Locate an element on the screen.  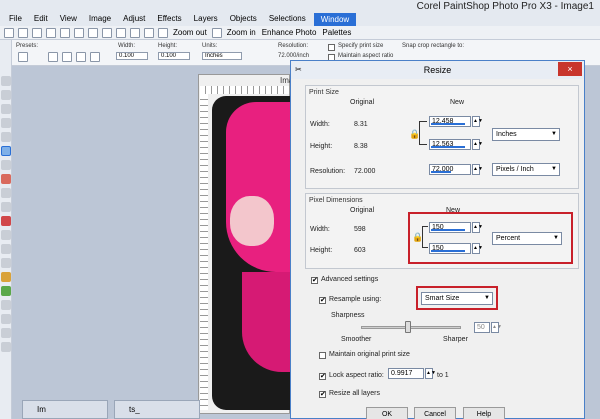
crop-icon is located at coordinates (95, 57).